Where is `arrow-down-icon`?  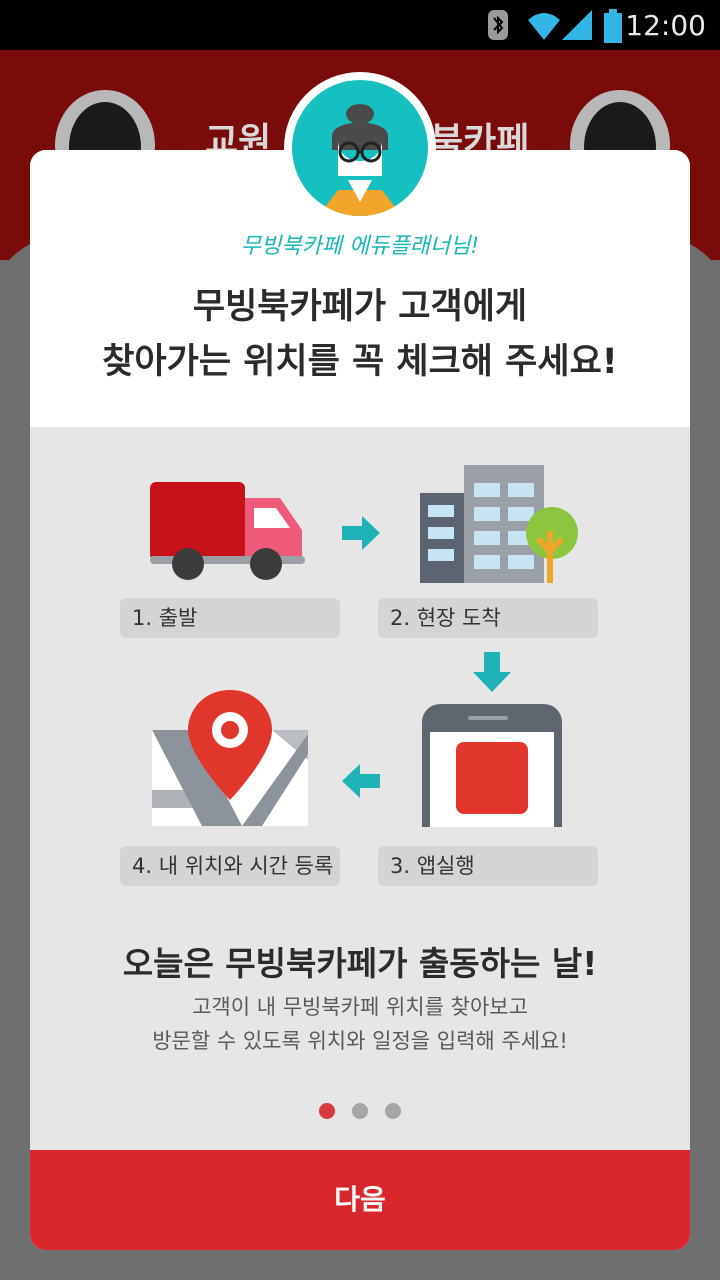 arrow-down-icon is located at coordinates (492, 672).